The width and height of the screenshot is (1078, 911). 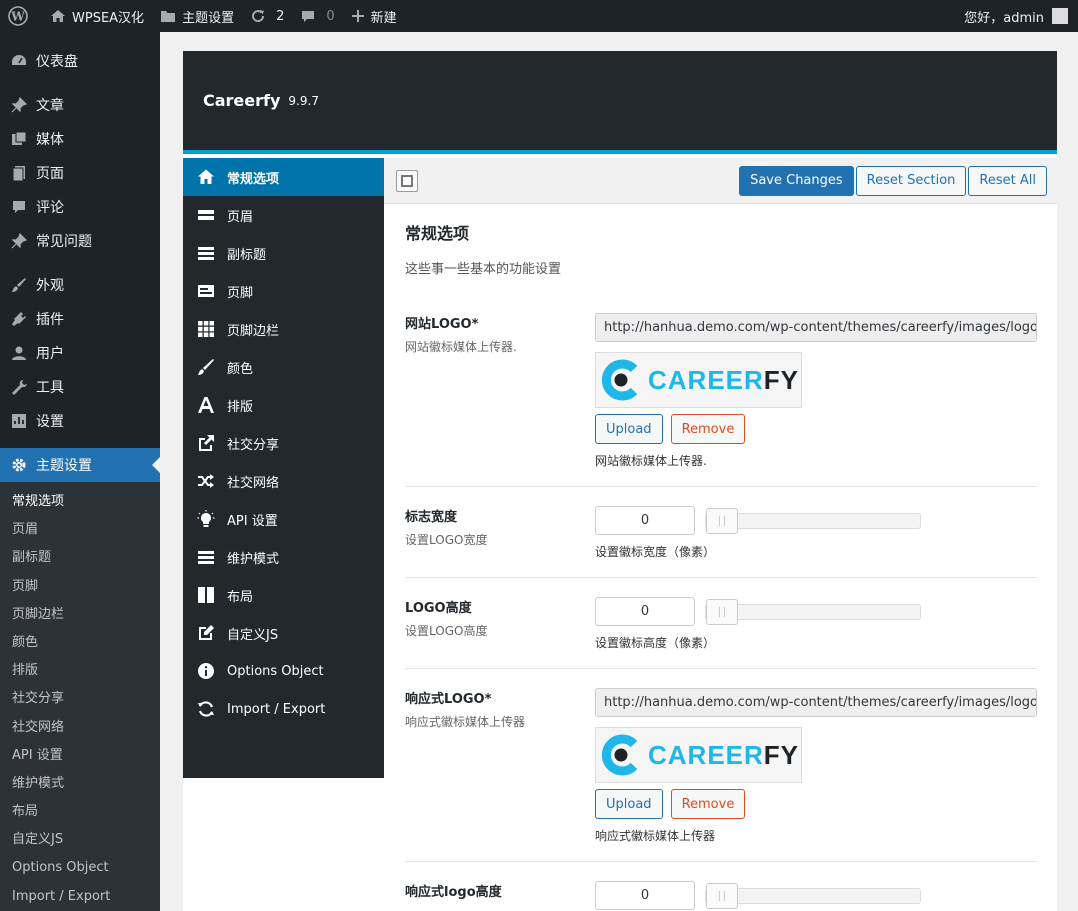 I want to click on menu-theme-settings: 主题设置, so click(x=80, y=465).